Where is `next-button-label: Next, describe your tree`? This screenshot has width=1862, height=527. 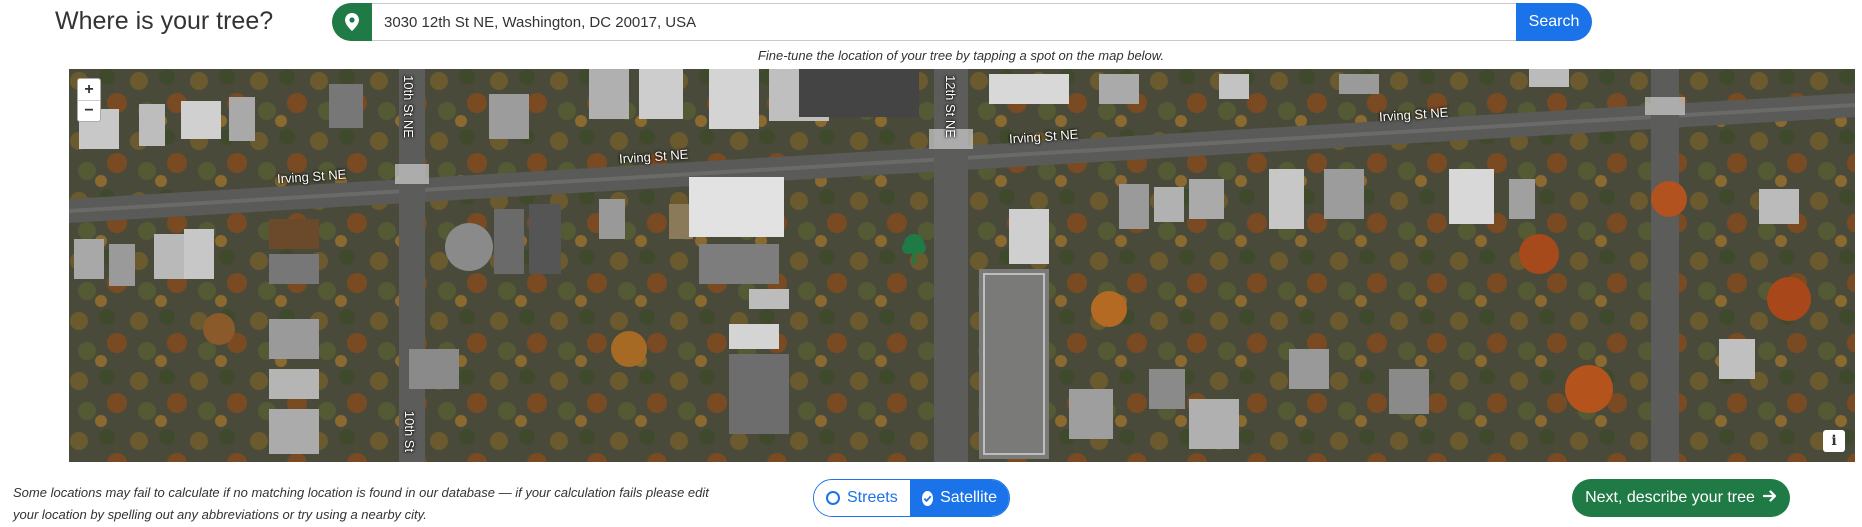
next-button-label: Next, describe your tree is located at coordinates (1670, 497).